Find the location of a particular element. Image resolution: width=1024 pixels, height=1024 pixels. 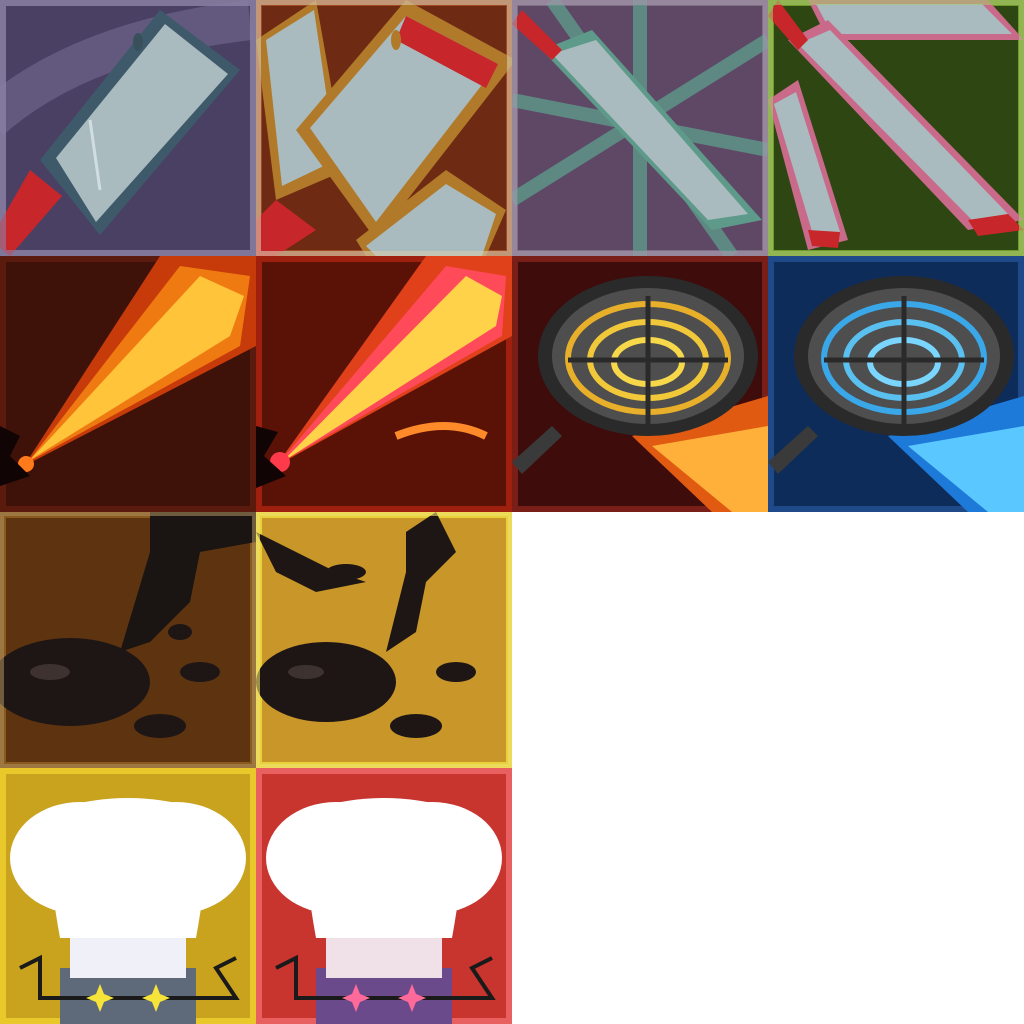

flame-jet-hot-icon is located at coordinates (384, 384).